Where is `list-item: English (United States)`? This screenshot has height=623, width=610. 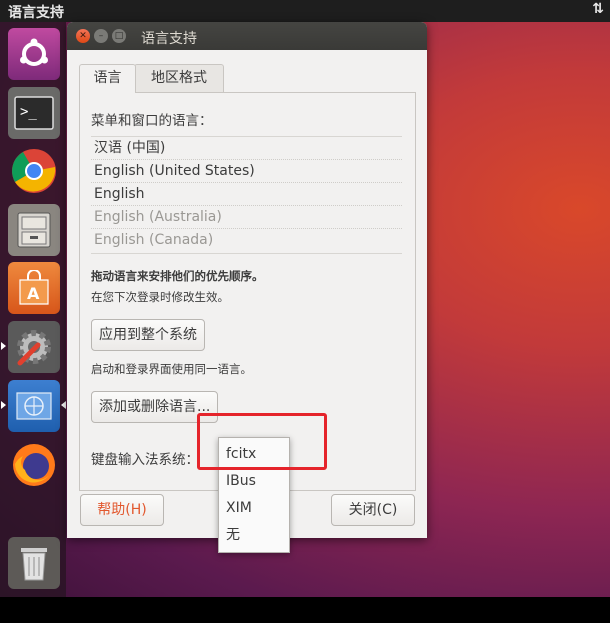 list-item: English (United States) is located at coordinates (246, 171).